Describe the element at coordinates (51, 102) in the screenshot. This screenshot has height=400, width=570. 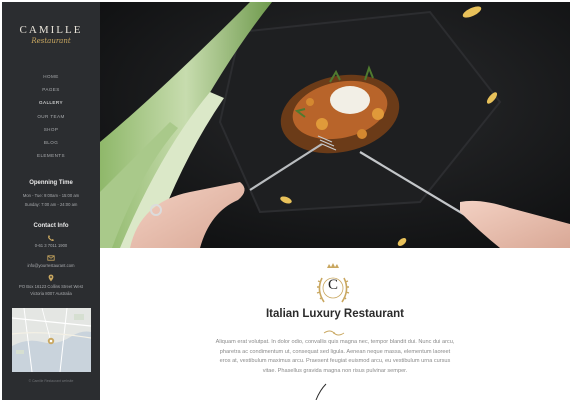
I see `nav-item-gallery: GALLERY` at that location.